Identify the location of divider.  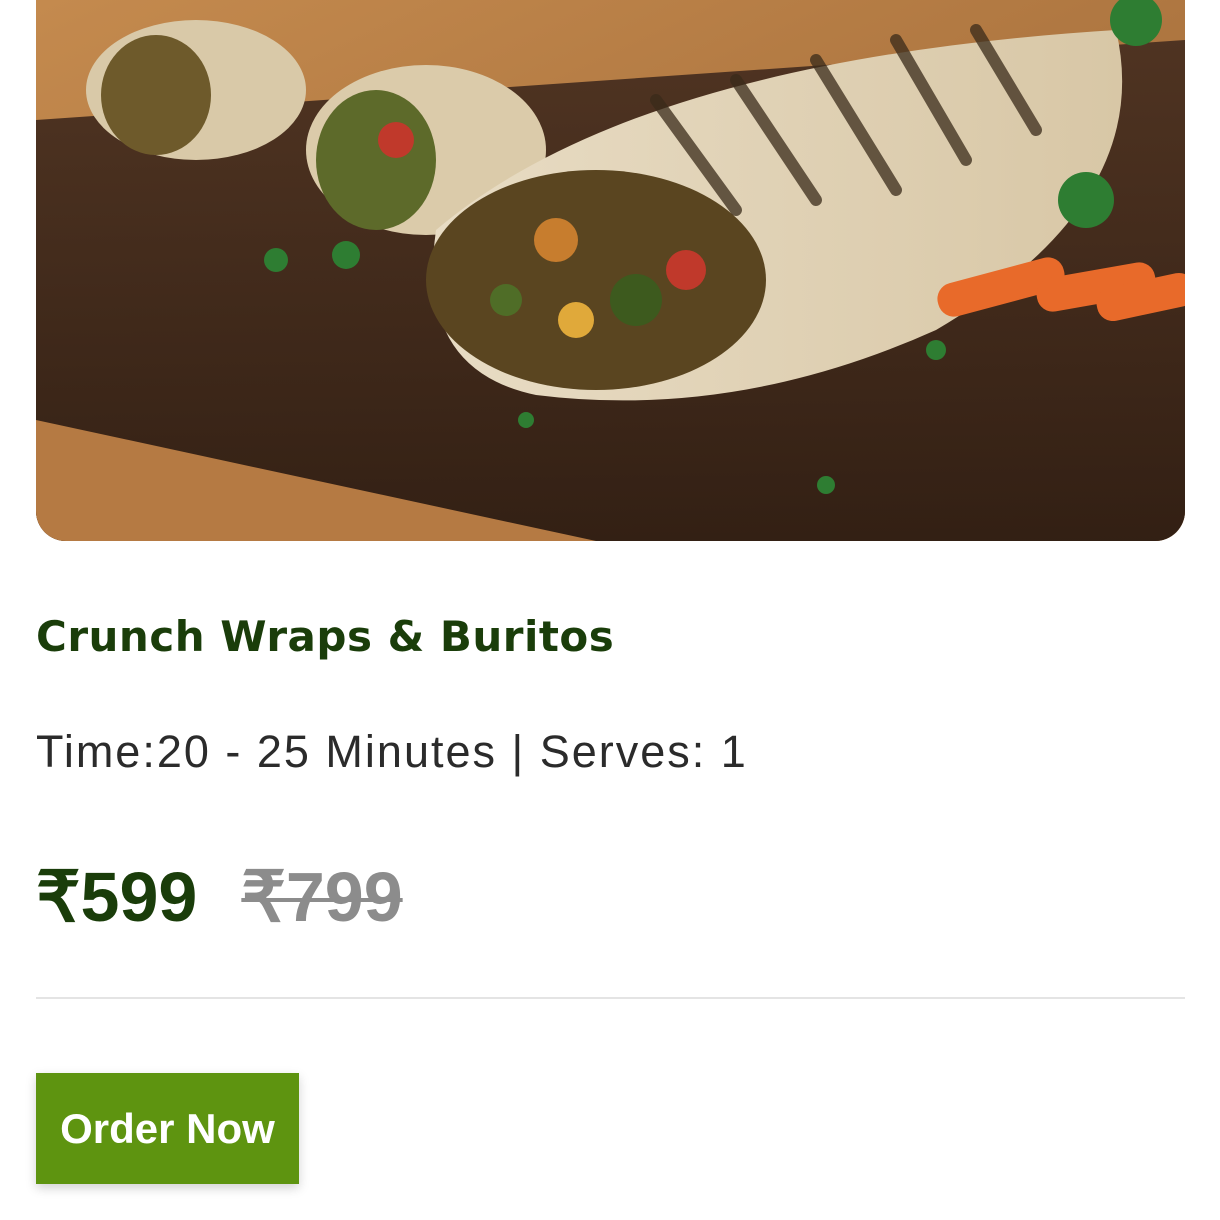
(610, 998).